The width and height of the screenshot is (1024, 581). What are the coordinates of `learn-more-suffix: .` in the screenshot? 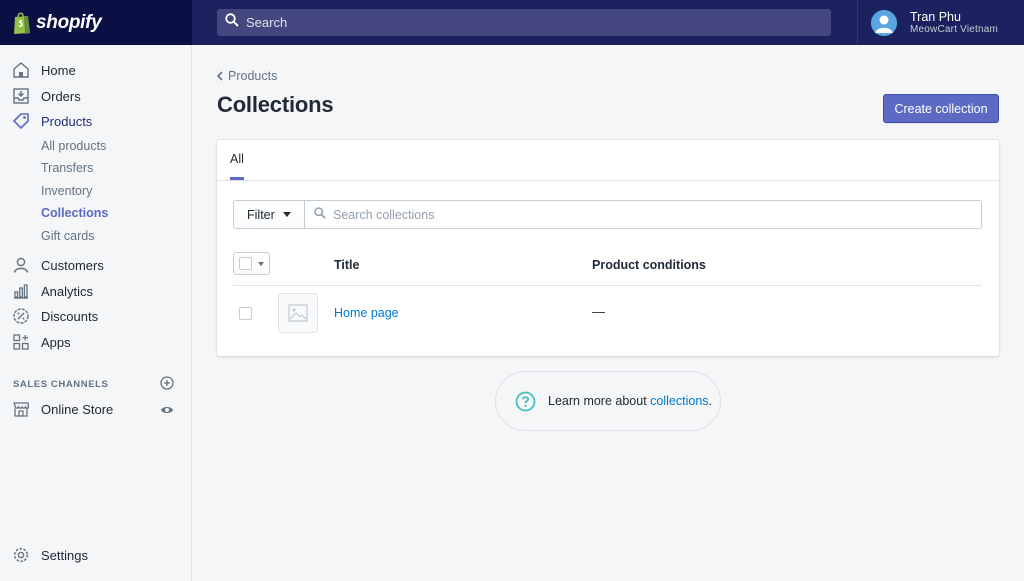 It's located at (710, 401).